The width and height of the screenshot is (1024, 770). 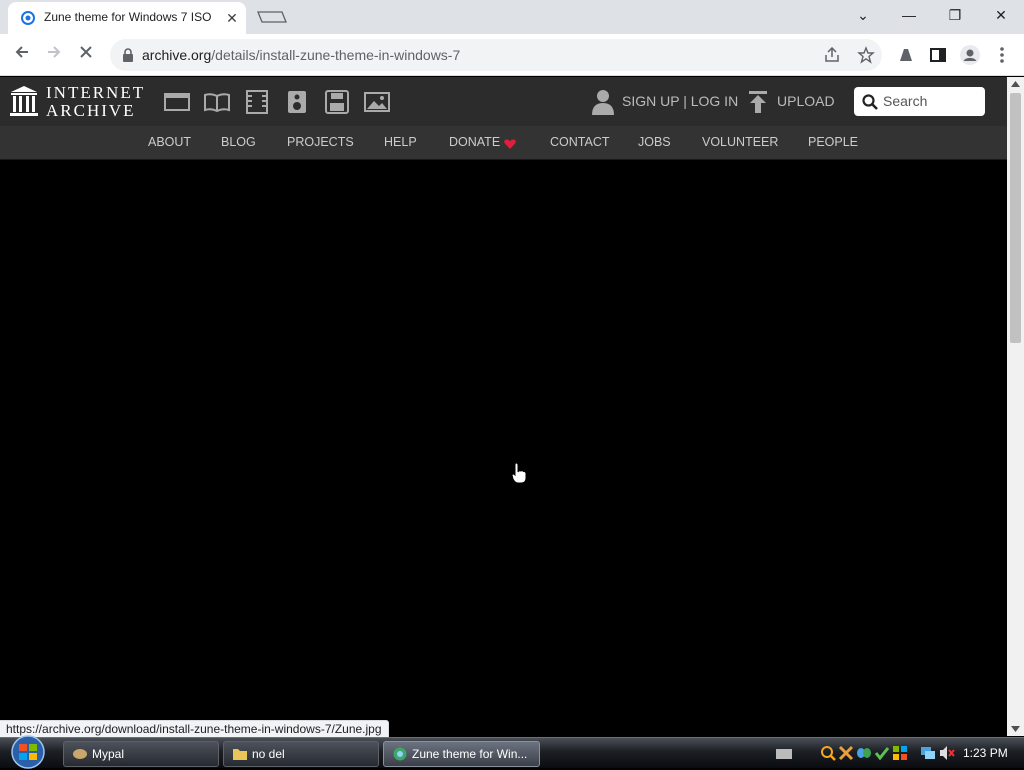 What do you see at coordinates (272, 17) in the screenshot?
I see `new-tab-button` at bounding box center [272, 17].